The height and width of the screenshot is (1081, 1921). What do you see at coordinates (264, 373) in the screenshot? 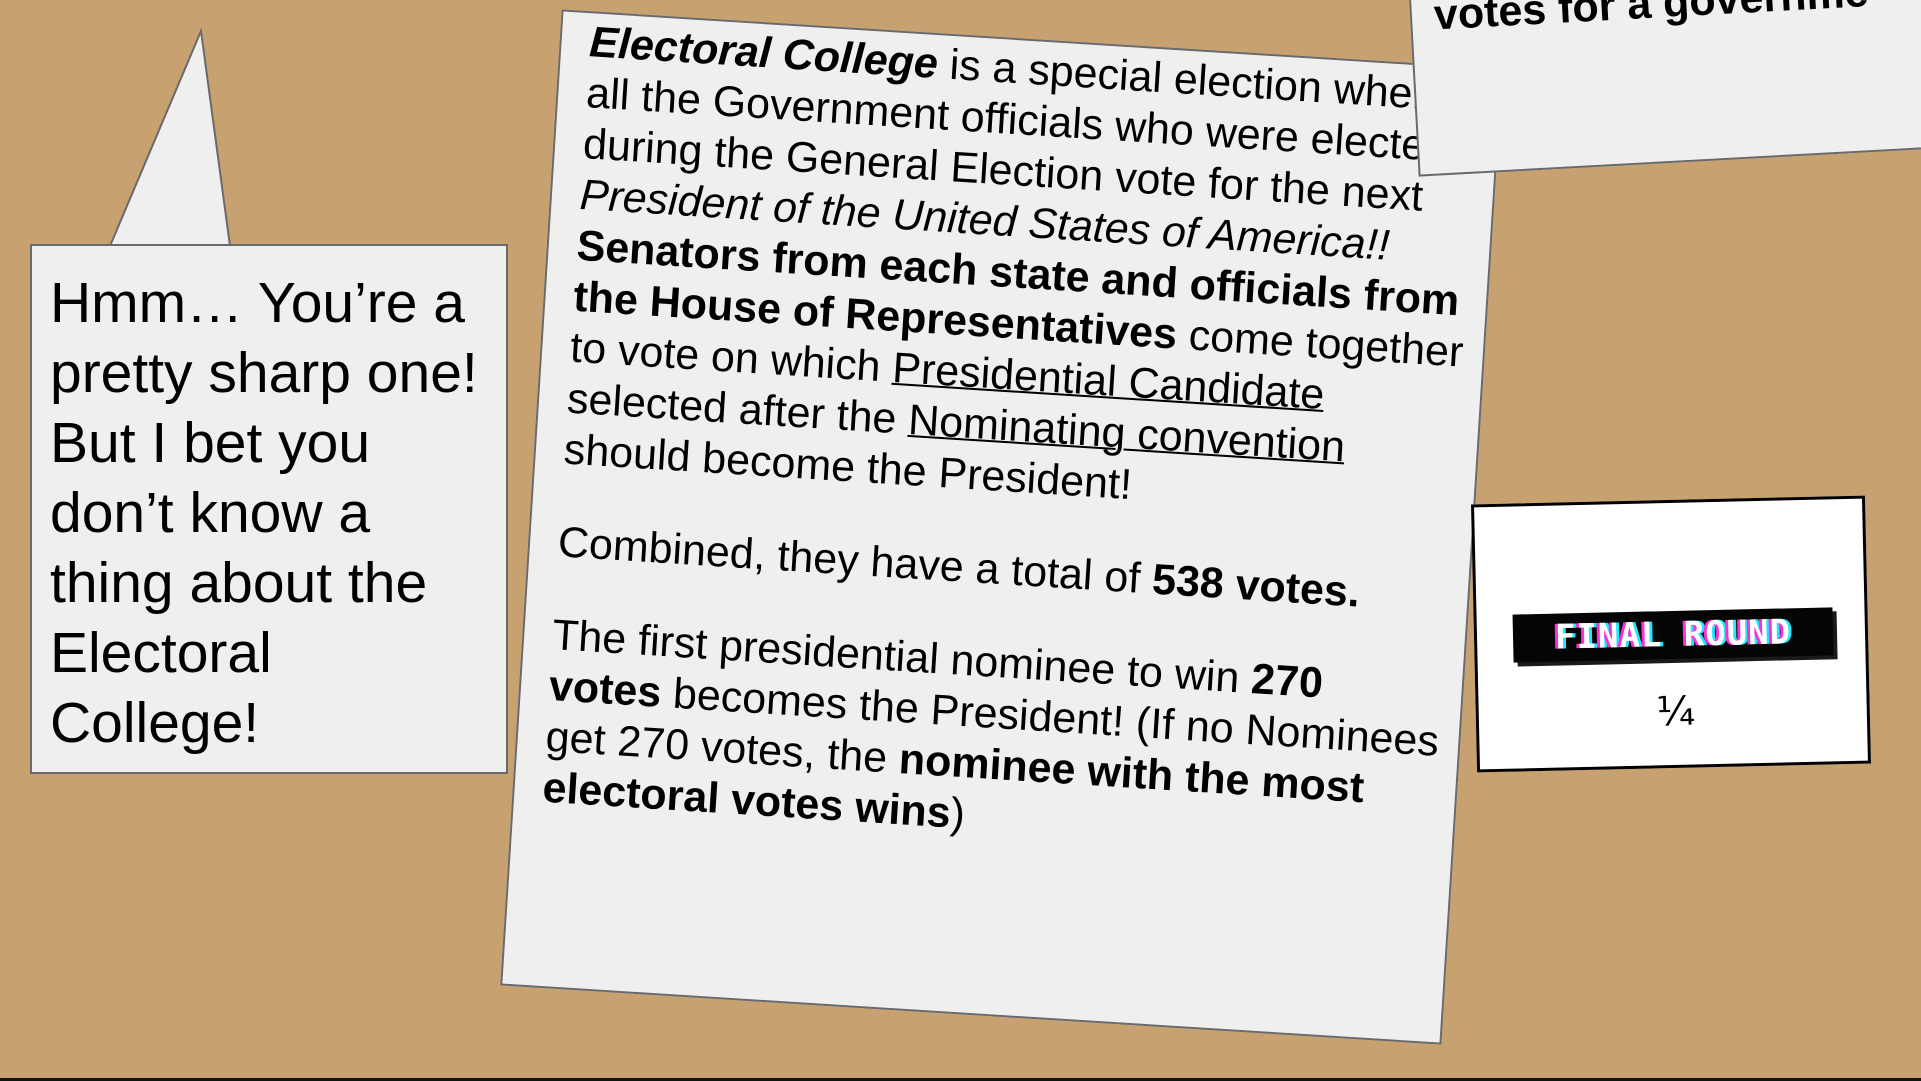
I see `bubble-line: pretty sharp one!` at bounding box center [264, 373].